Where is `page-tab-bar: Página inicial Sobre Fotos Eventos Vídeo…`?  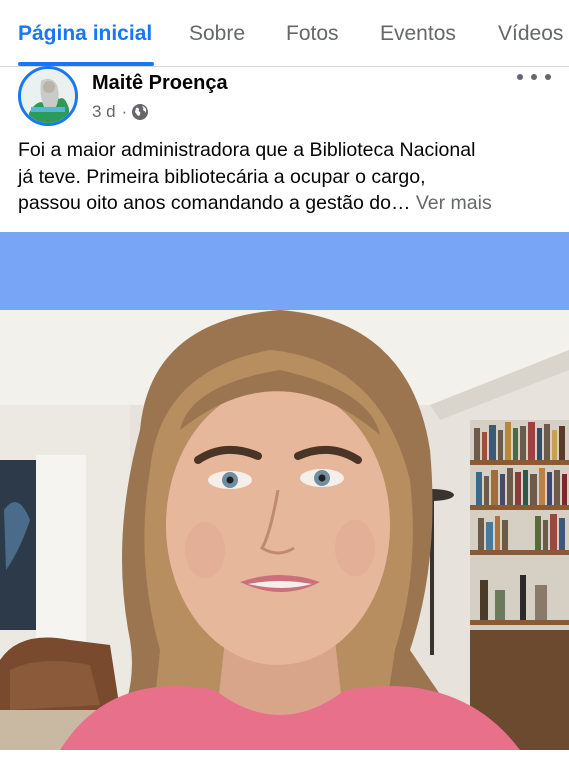 page-tab-bar: Página inicial Sobre Fotos Eventos Vídeo… is located at coordinates (284, 33).